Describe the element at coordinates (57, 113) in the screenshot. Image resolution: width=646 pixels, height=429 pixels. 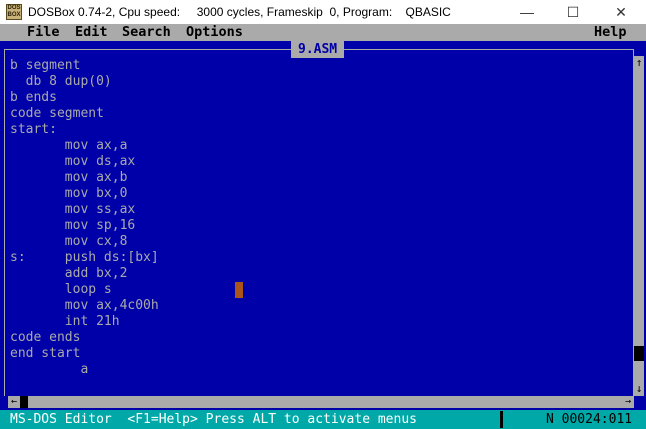
I see `code-line: code segment` at that location.